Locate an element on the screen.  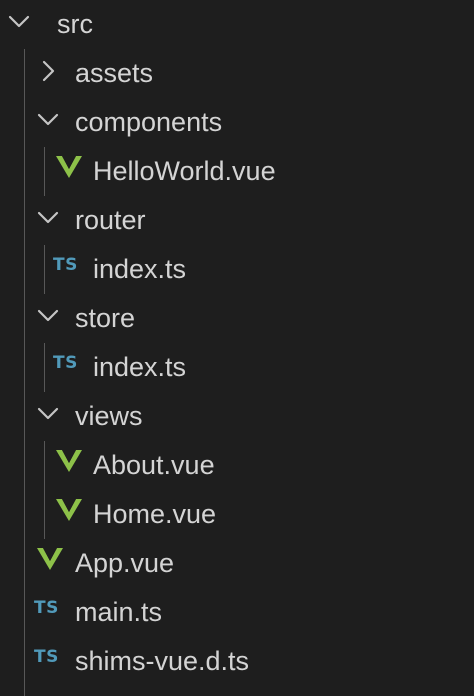
tree-item-label: router is located at coordinates (110, 220).